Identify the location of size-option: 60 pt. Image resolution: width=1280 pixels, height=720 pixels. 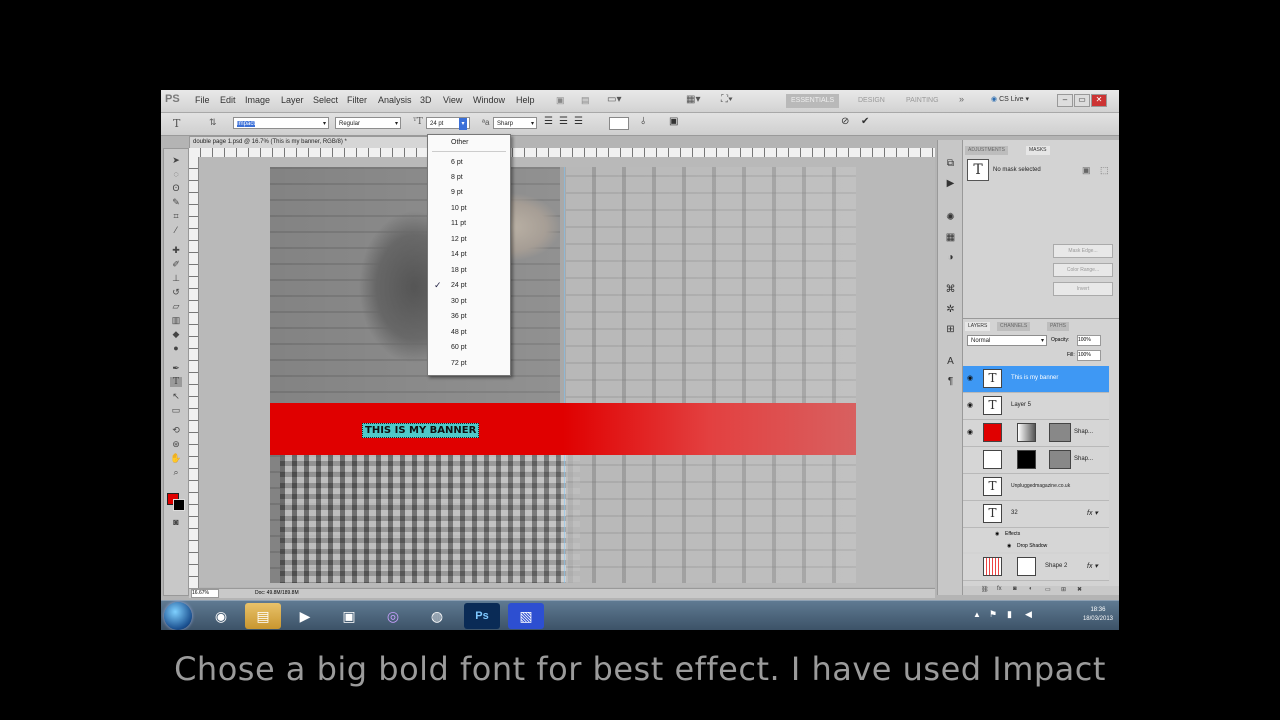
(469, 347).